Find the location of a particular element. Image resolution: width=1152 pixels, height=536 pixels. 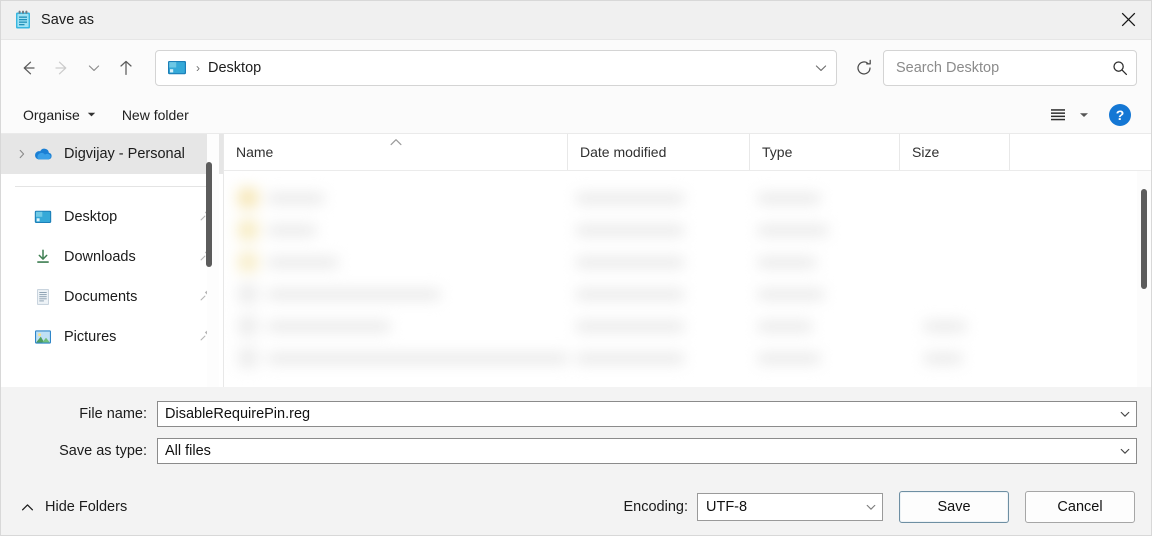

column-header-size: Size is located at coordinates (955, 152).